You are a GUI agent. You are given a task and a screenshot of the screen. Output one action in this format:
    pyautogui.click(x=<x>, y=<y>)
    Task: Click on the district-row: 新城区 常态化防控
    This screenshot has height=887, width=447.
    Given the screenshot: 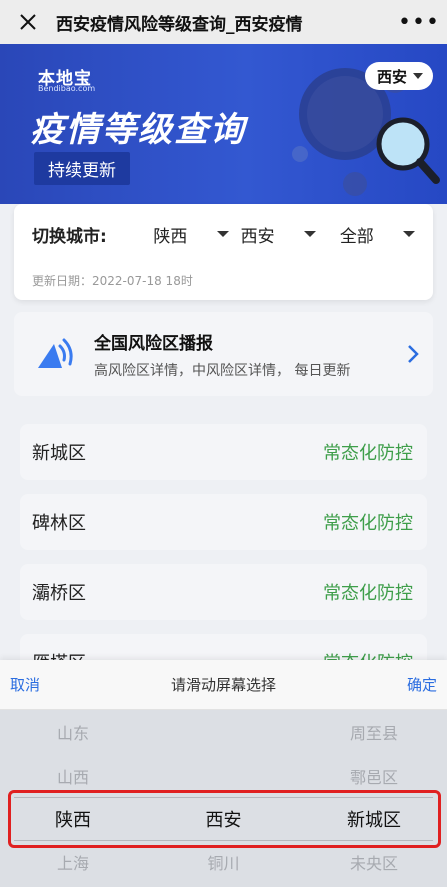 What is the action you would take?
    pyautogui.click(x=223, y=452)
    